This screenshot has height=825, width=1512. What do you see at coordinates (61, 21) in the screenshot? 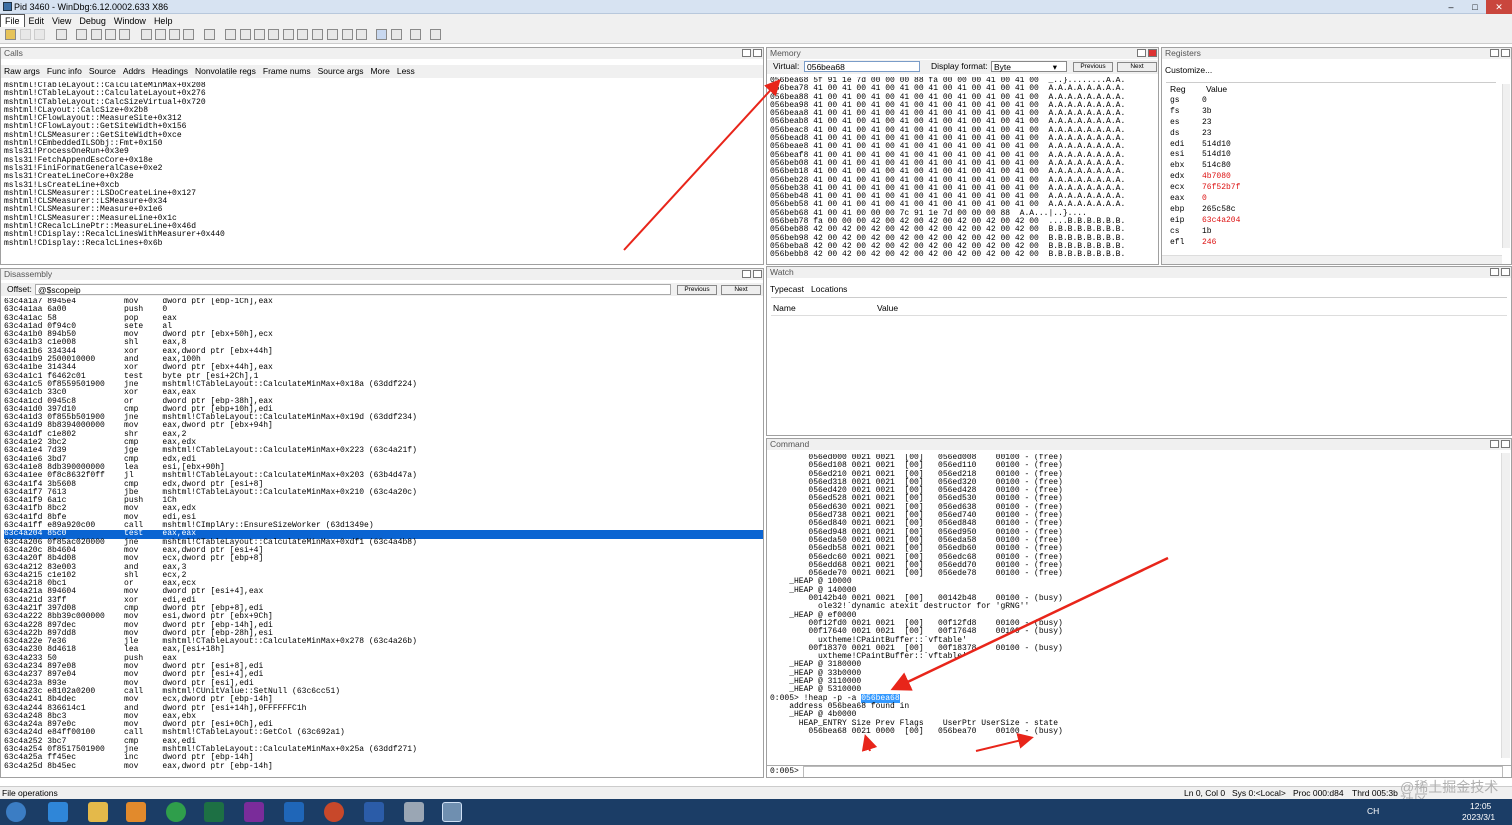
I see `menu-view: View` at bounding box center [61, 21].